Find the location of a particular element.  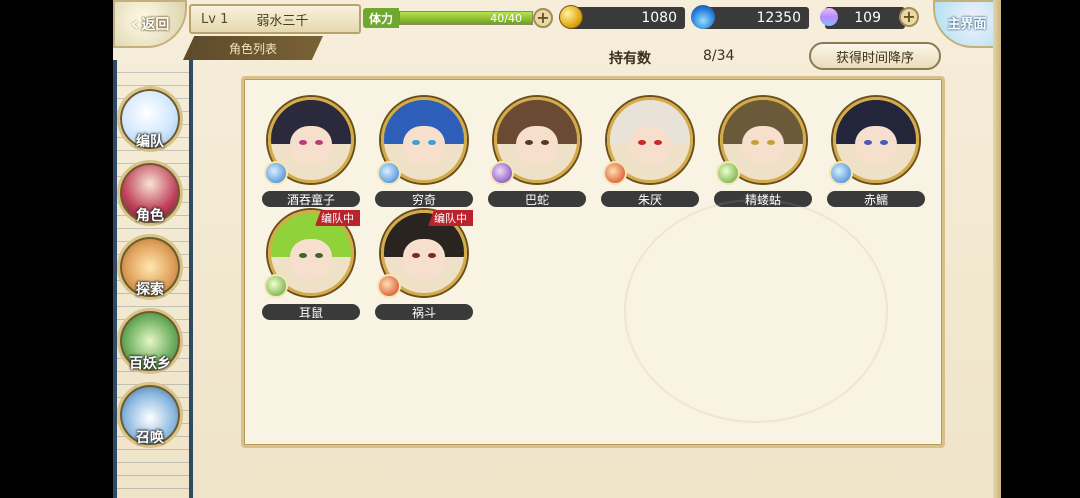

add-stamina-button: + is located at coordinates (543, 18).